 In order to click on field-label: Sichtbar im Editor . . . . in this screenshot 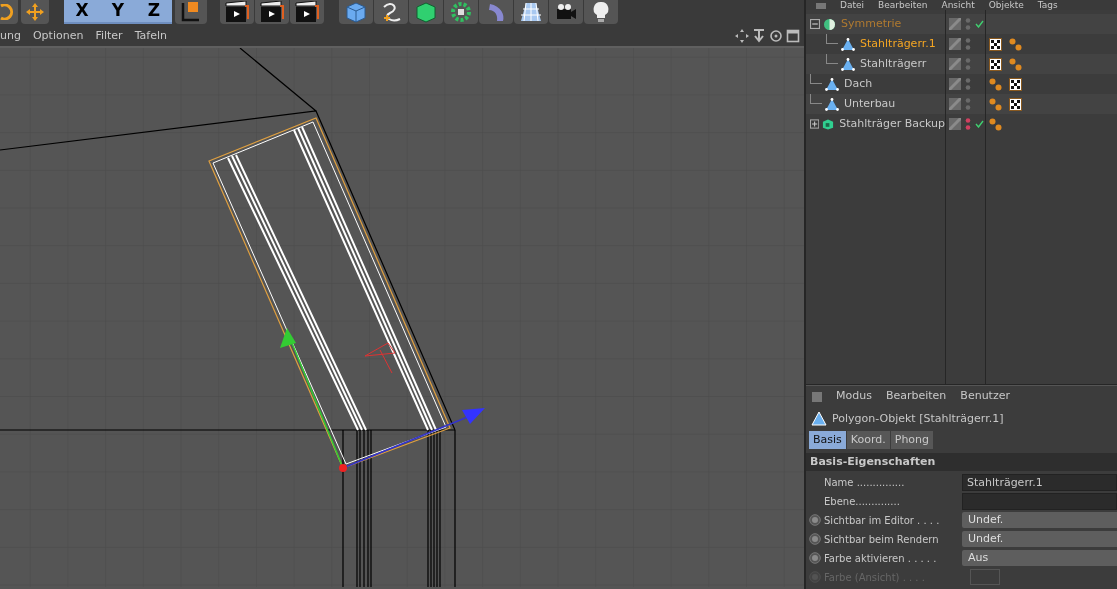, I will do `click(882, 520)`.